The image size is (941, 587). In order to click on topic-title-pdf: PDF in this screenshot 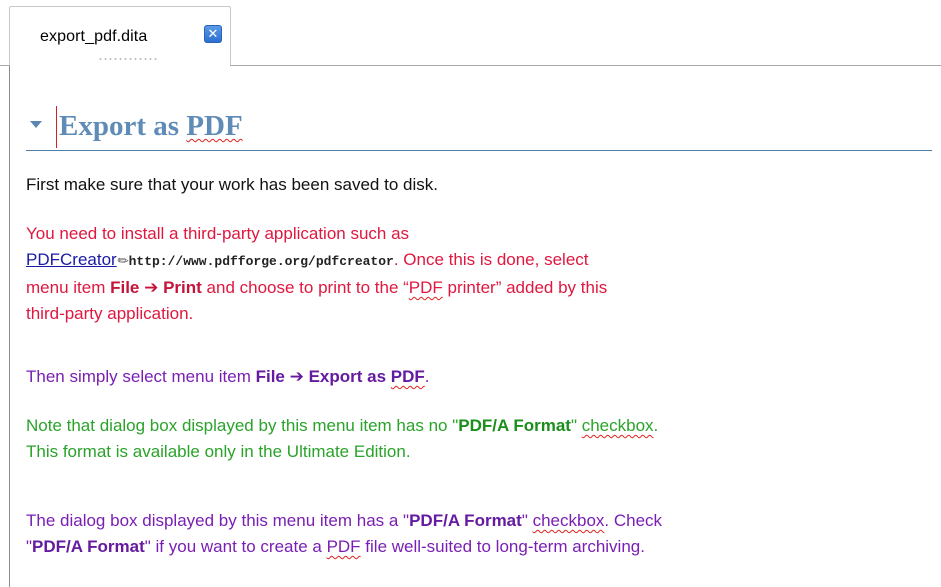, I will do `click(214, 126)`.